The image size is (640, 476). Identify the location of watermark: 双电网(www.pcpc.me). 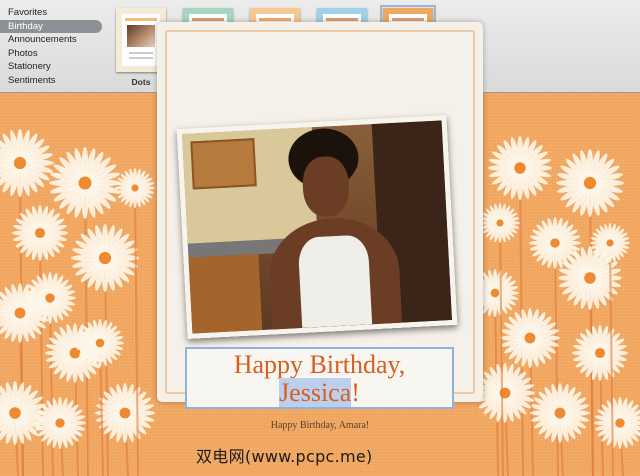
(284, 456).